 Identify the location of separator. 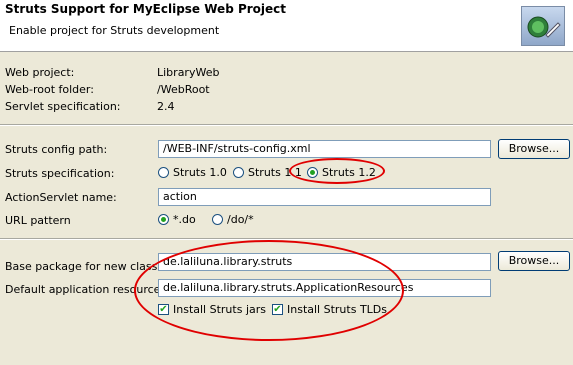
(286, 125).